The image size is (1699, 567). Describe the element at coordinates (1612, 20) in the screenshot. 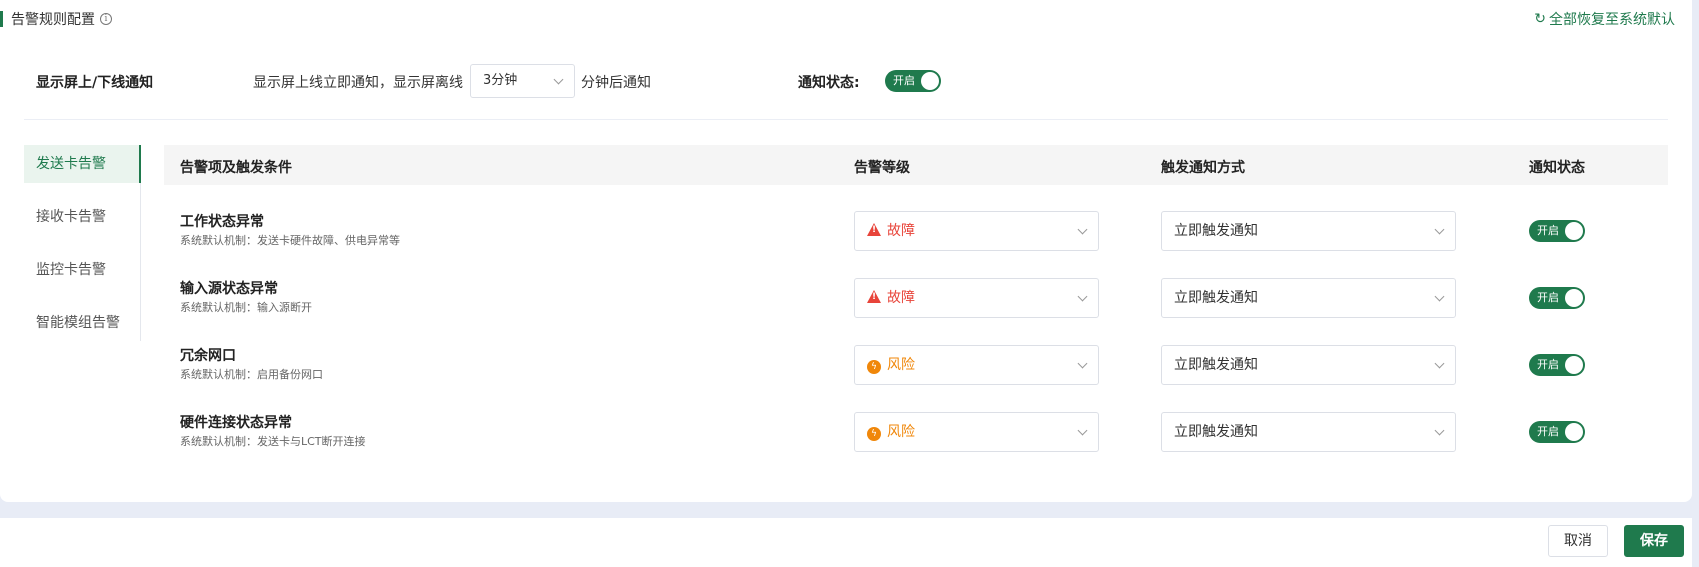

I see `reset-defaults-label: 全部恢复至系统默认` at that location.